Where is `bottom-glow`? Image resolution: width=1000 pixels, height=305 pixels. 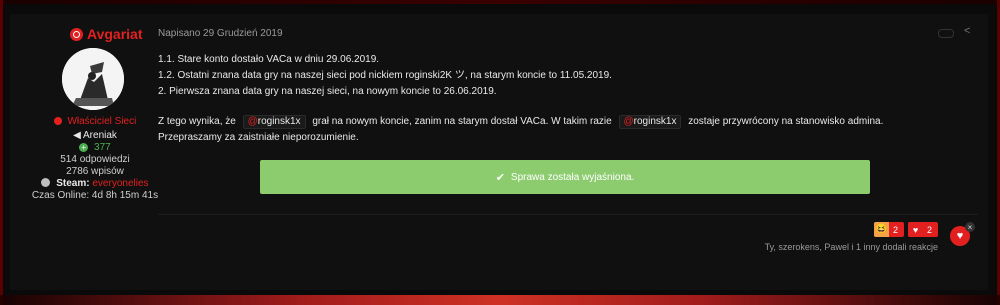
bottom-glow is located at coordinates (500, 300).